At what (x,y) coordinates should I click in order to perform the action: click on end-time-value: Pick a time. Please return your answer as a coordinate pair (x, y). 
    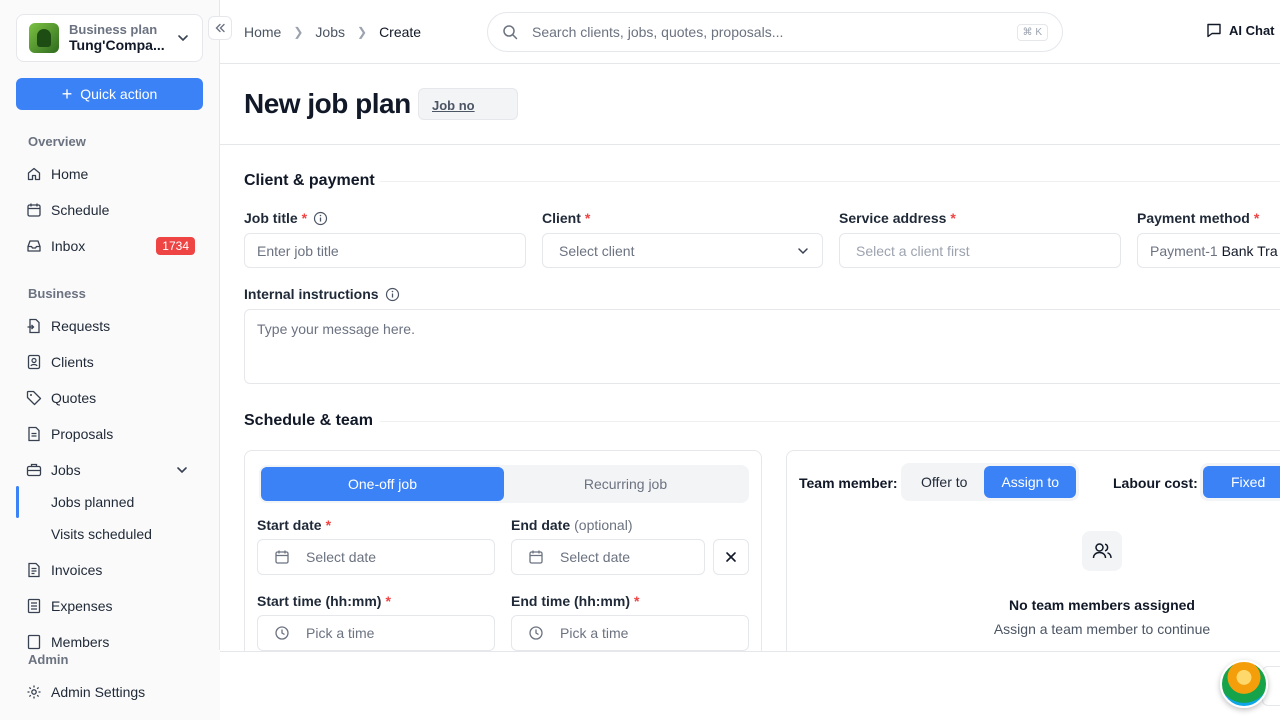
    Looking at the image, I should click on (594, 633).